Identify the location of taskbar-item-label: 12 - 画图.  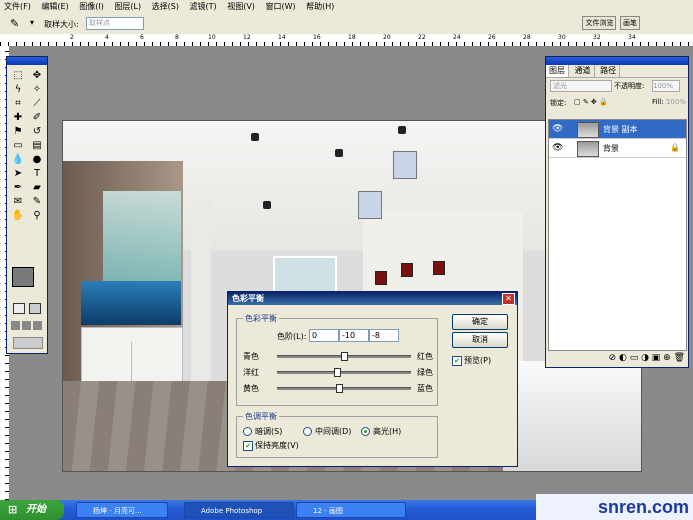
(328, 511).